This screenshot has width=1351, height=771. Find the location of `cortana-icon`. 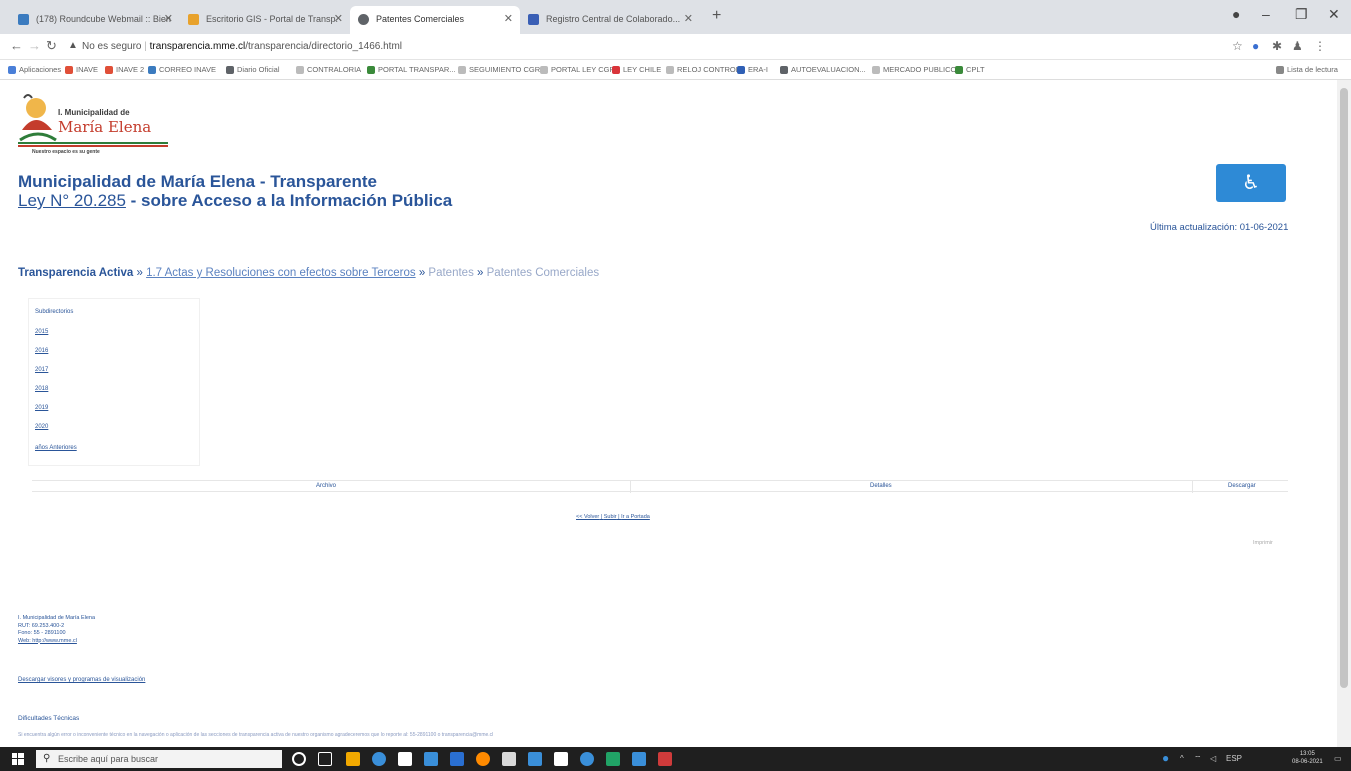

cortana-icon is located at coordinates (299, 759).